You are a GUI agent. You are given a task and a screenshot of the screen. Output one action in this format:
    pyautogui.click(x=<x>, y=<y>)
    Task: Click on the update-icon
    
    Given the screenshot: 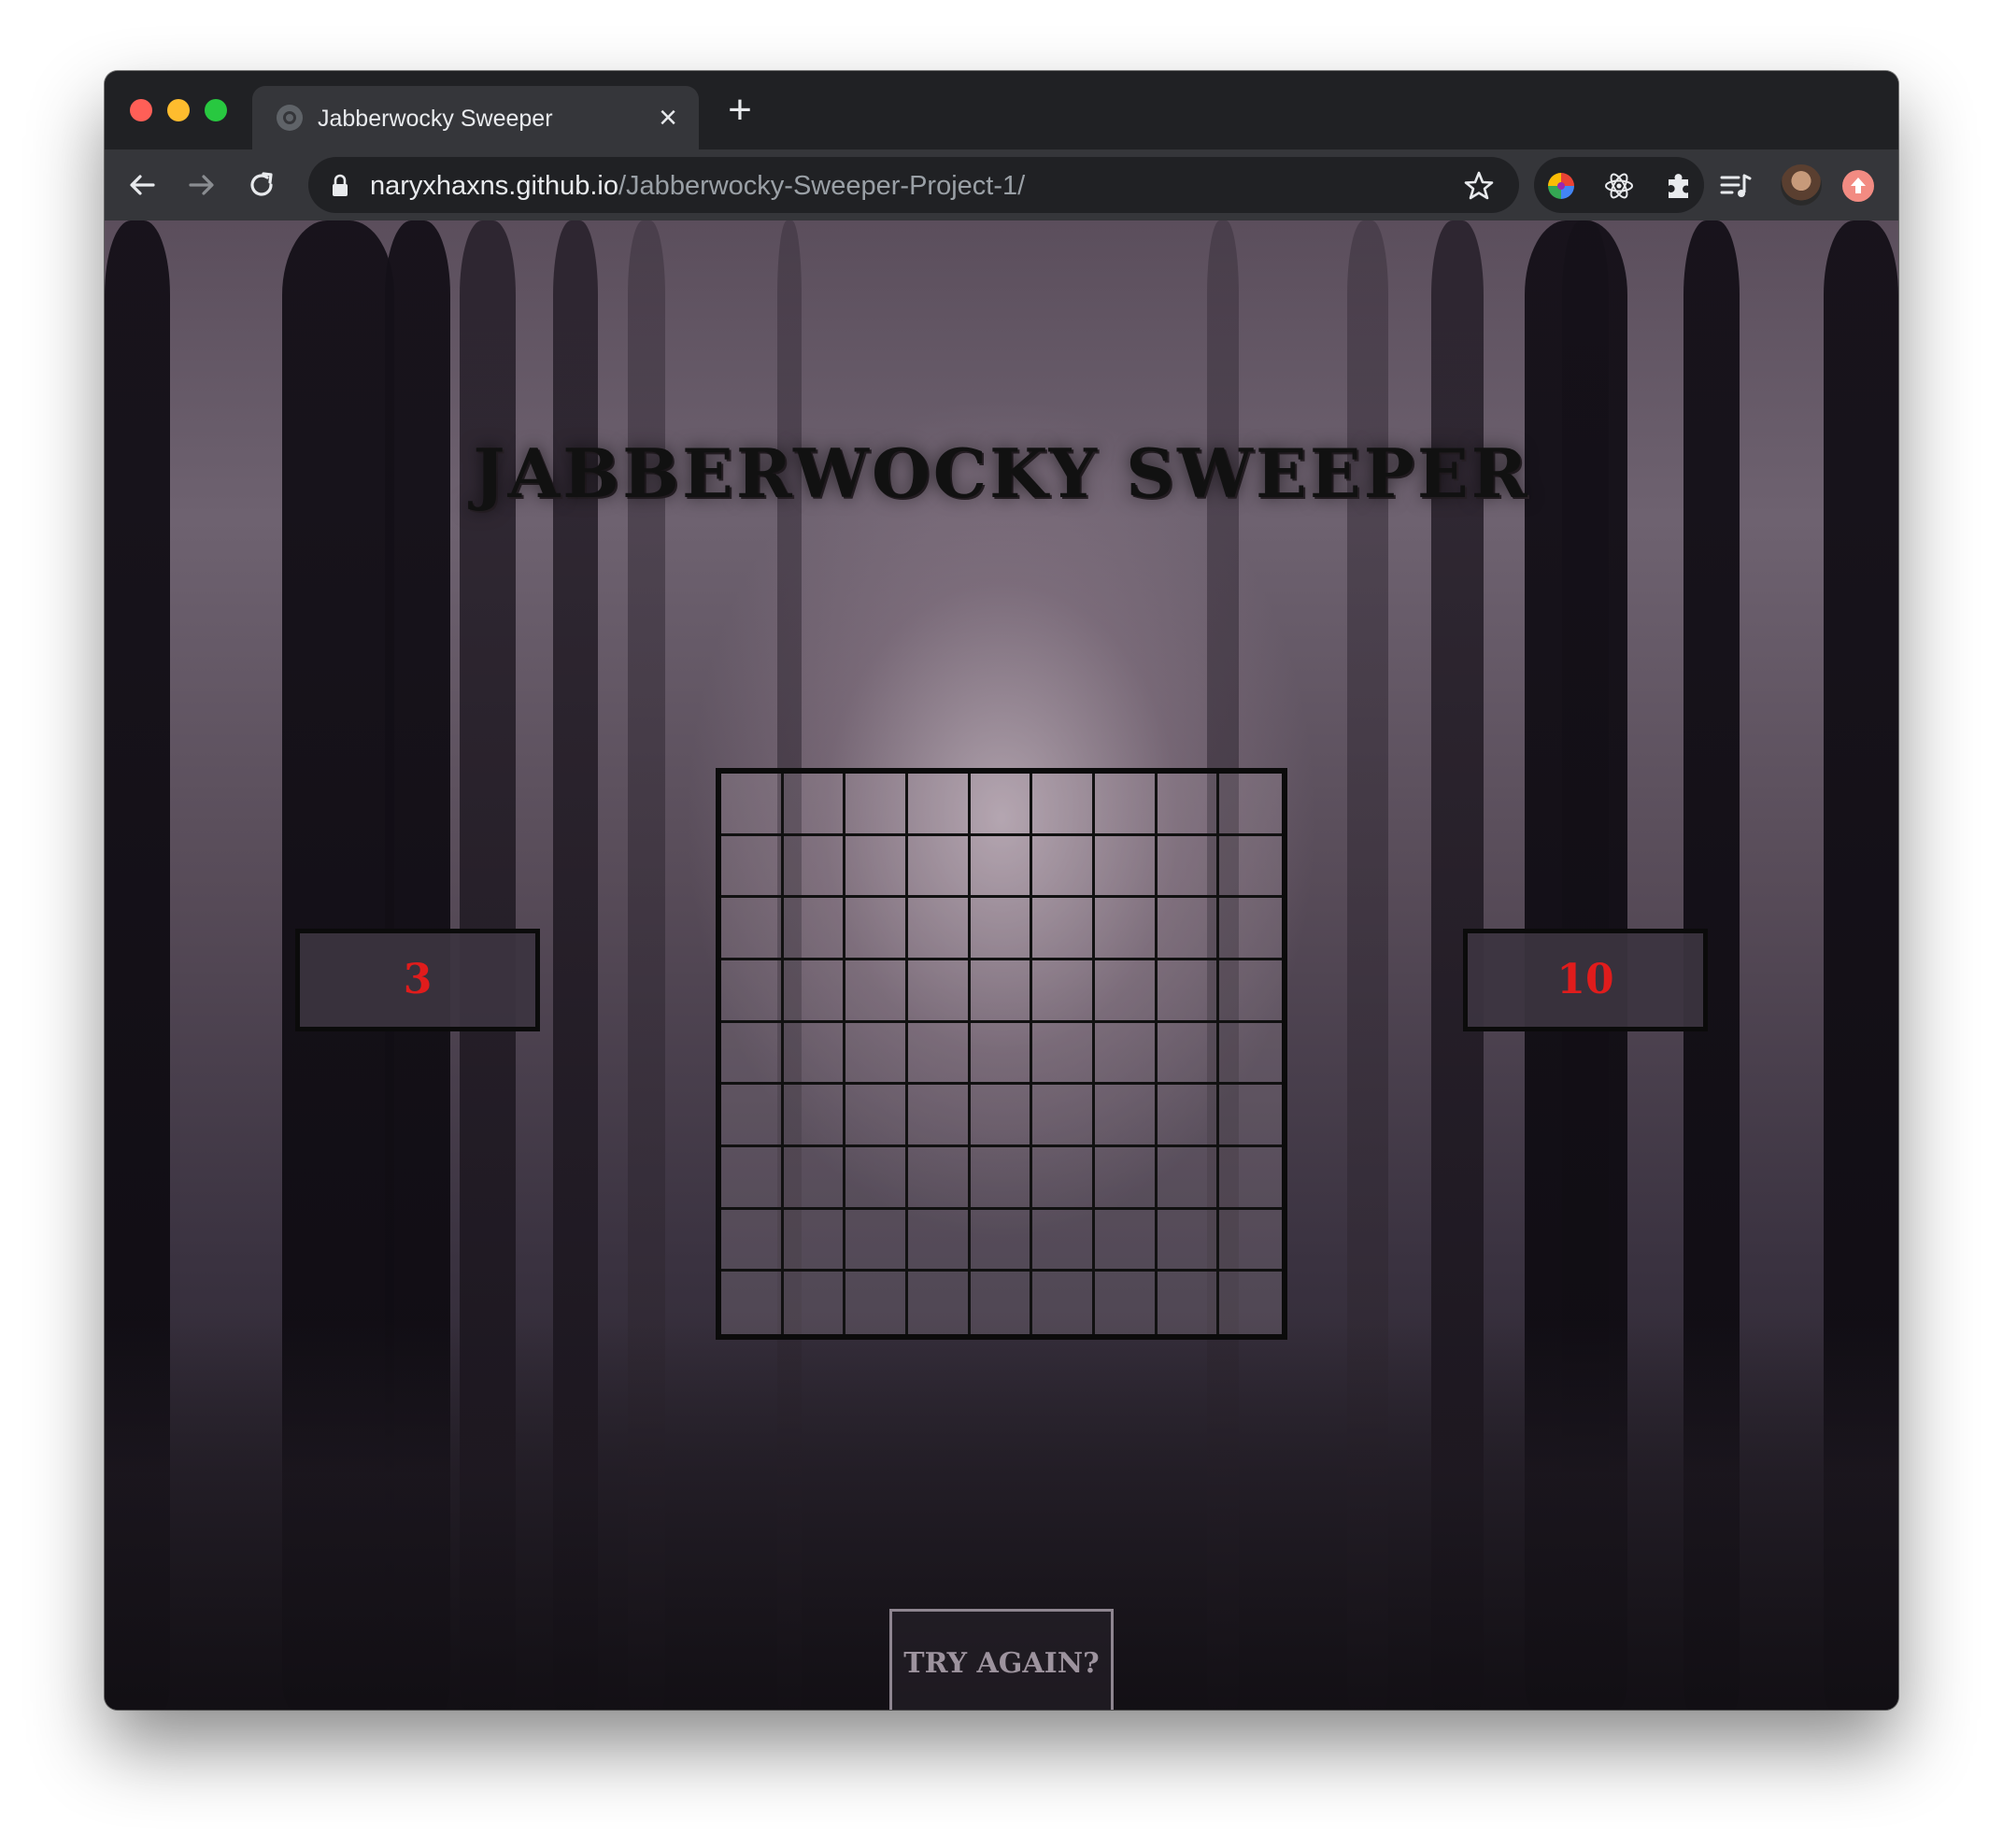 What is the action you would take?
    pyautogui.click(x=1858, y=186)
    